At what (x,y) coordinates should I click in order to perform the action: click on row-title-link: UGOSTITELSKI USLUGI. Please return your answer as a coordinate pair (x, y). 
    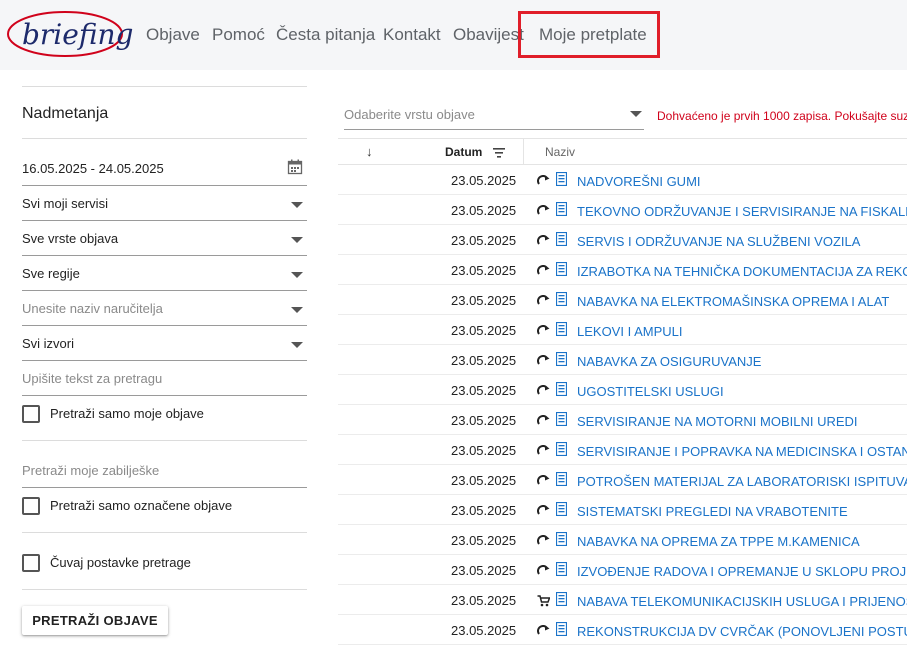
    Looking at the image, I should click on (650, 391).